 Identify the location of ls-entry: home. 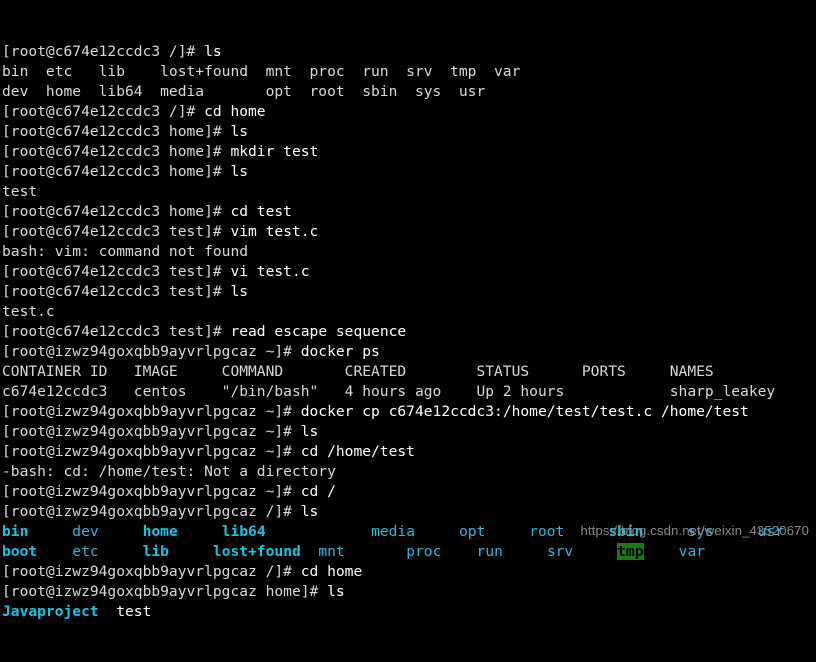
(160, 531).